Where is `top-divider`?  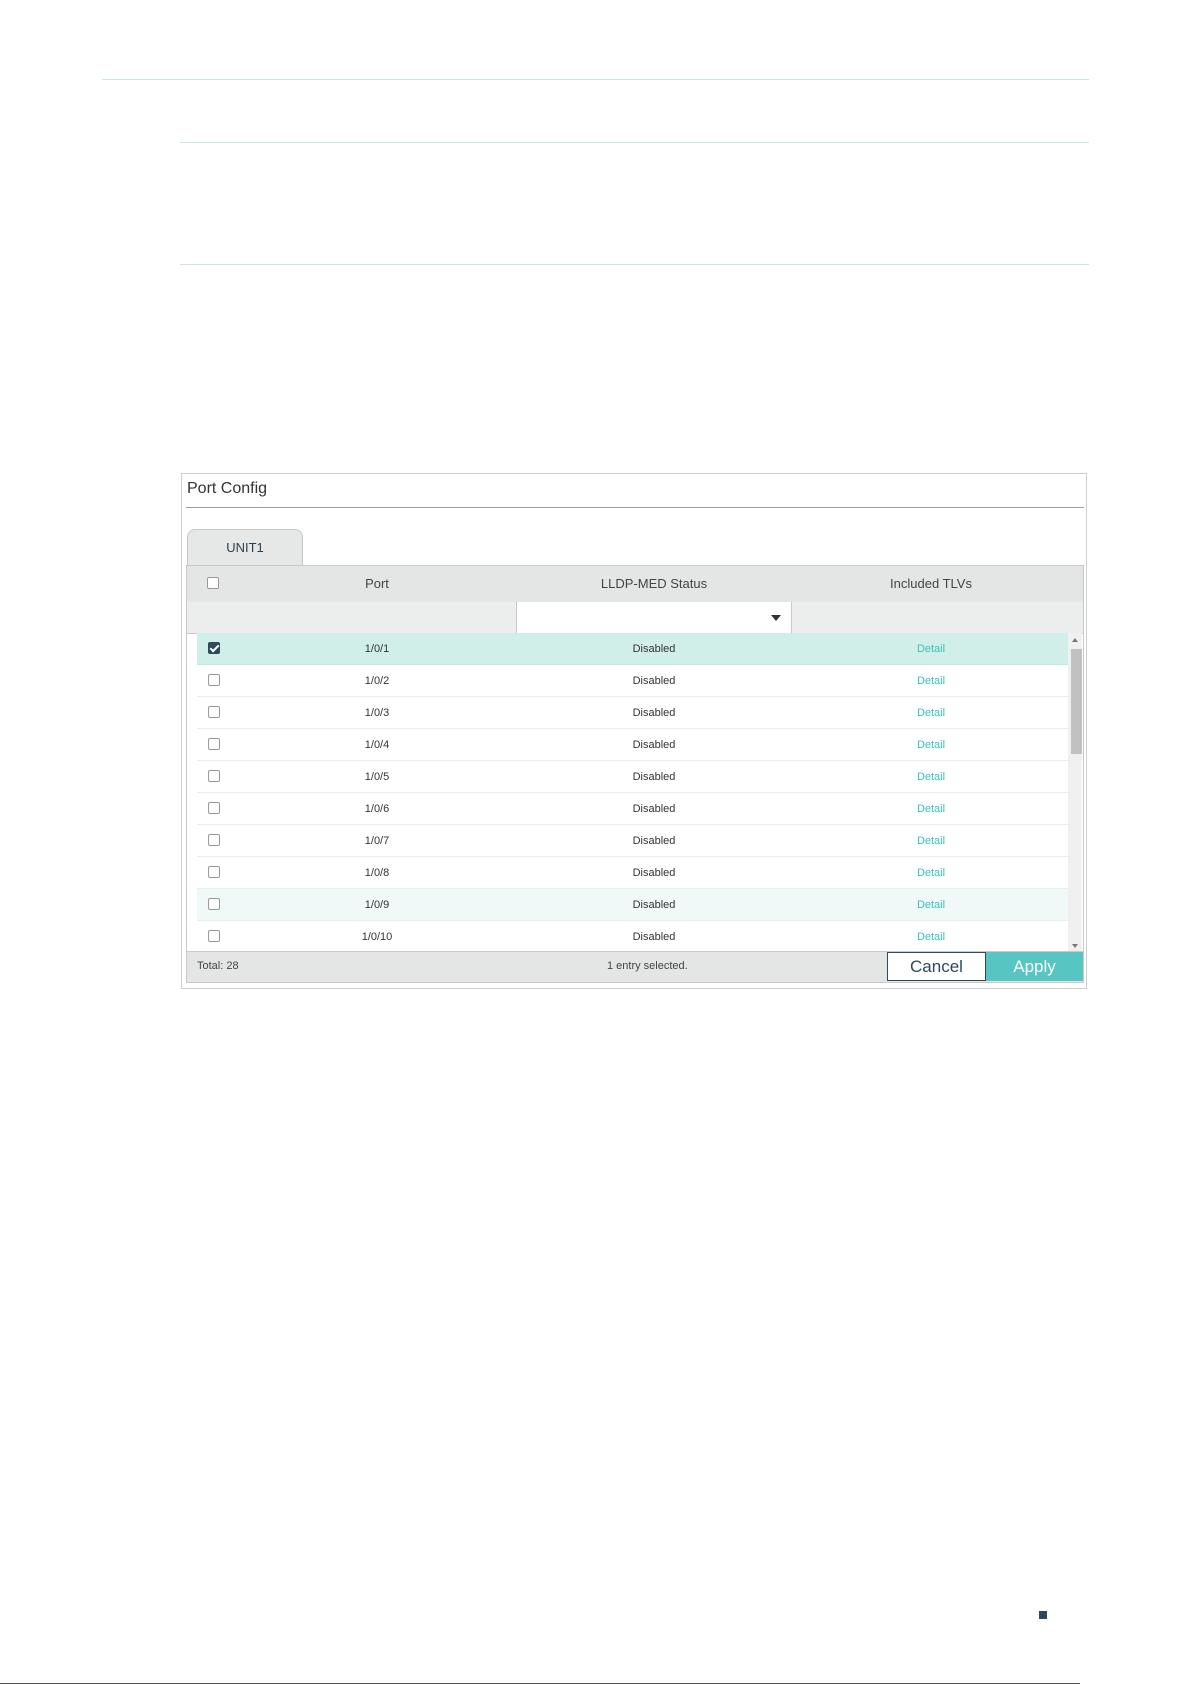
top-divider is located at coordinates (595, 79).